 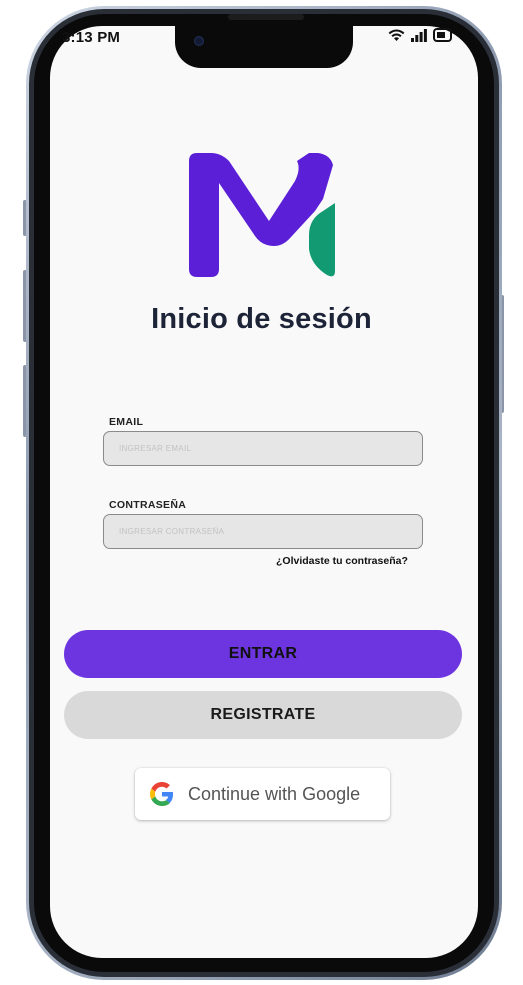 What do you see at coordinates (274, 793) in the screenshot?
I see `google-signin-label: Continue with Google` at bounding box center [274, 793].